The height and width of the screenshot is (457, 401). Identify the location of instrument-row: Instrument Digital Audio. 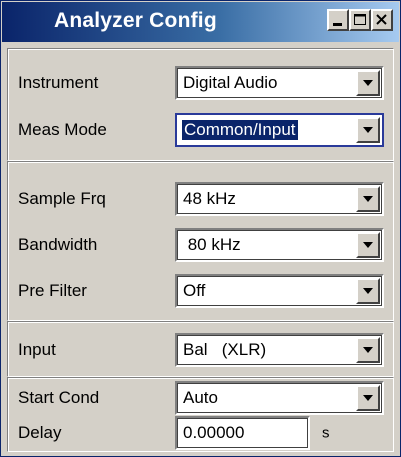
(200, 83).